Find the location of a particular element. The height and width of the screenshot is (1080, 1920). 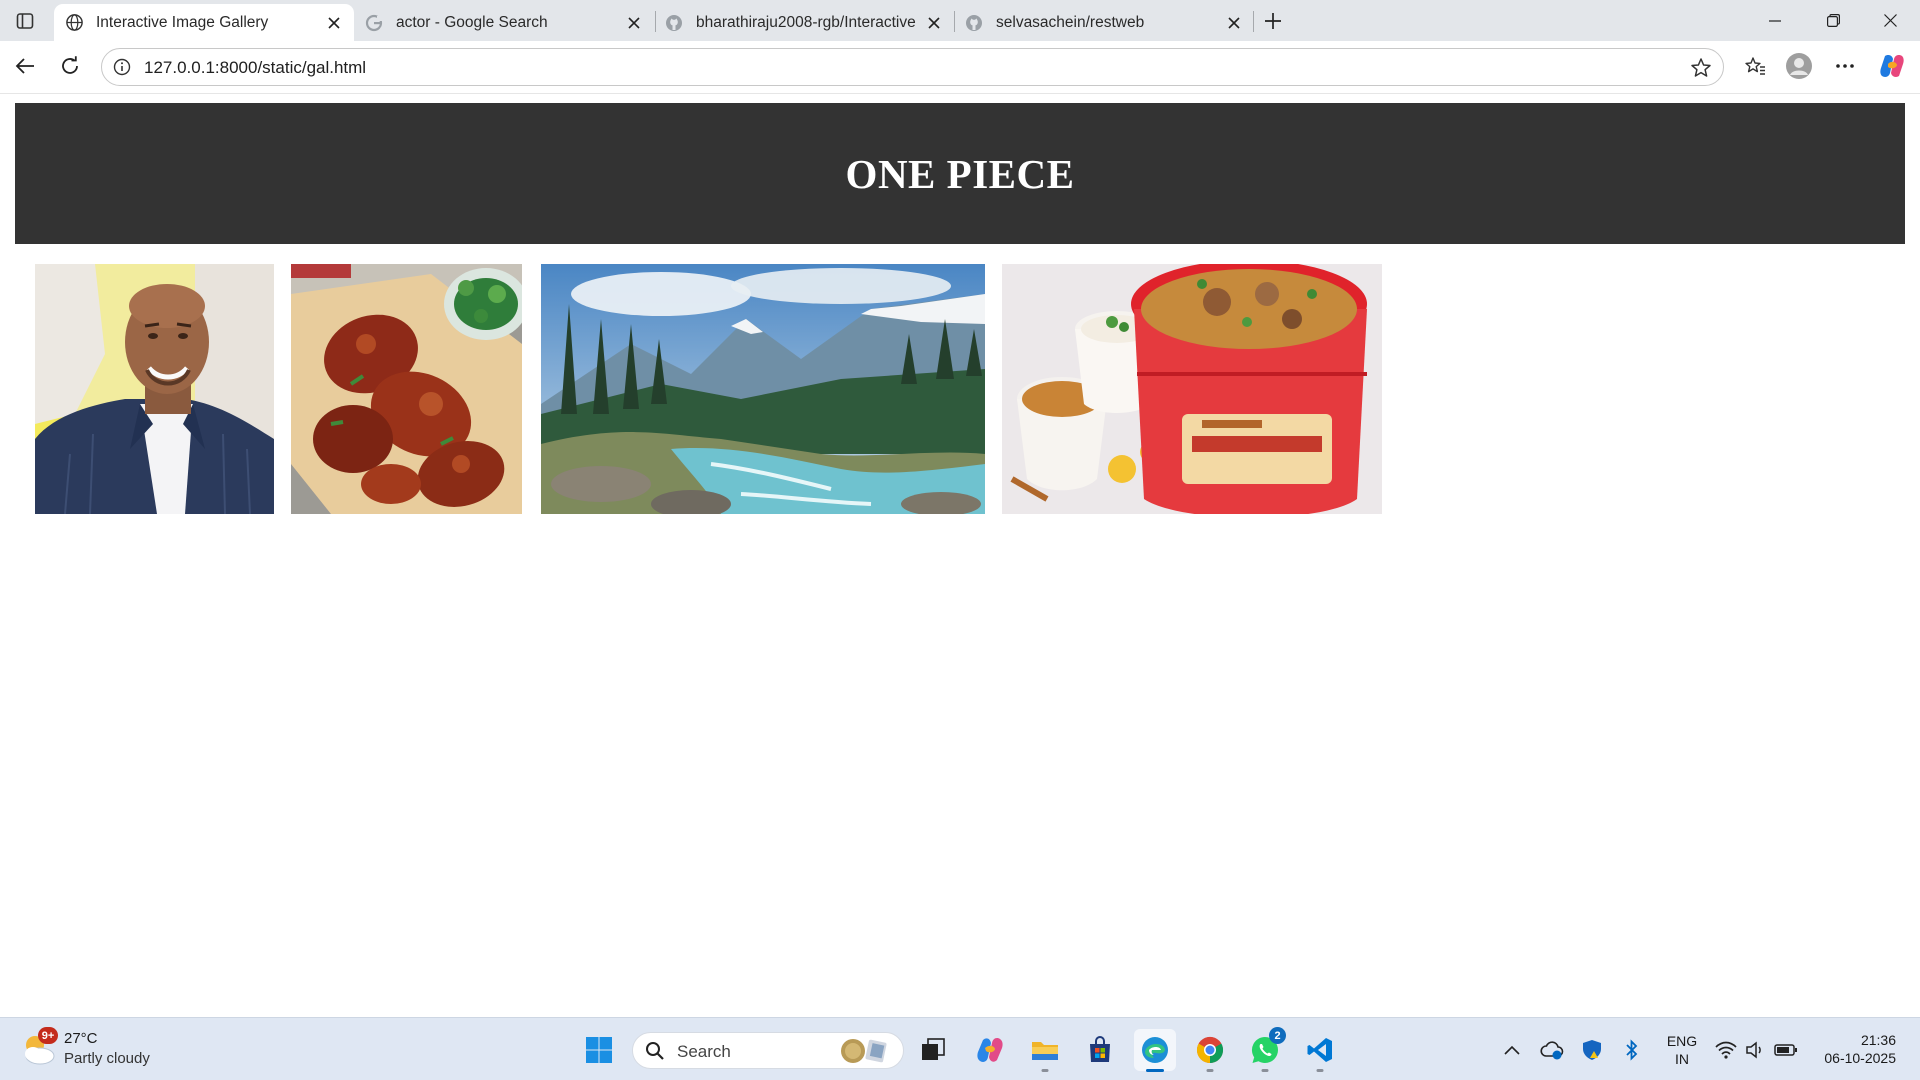

info-icon is located at coordinates (122, 67).